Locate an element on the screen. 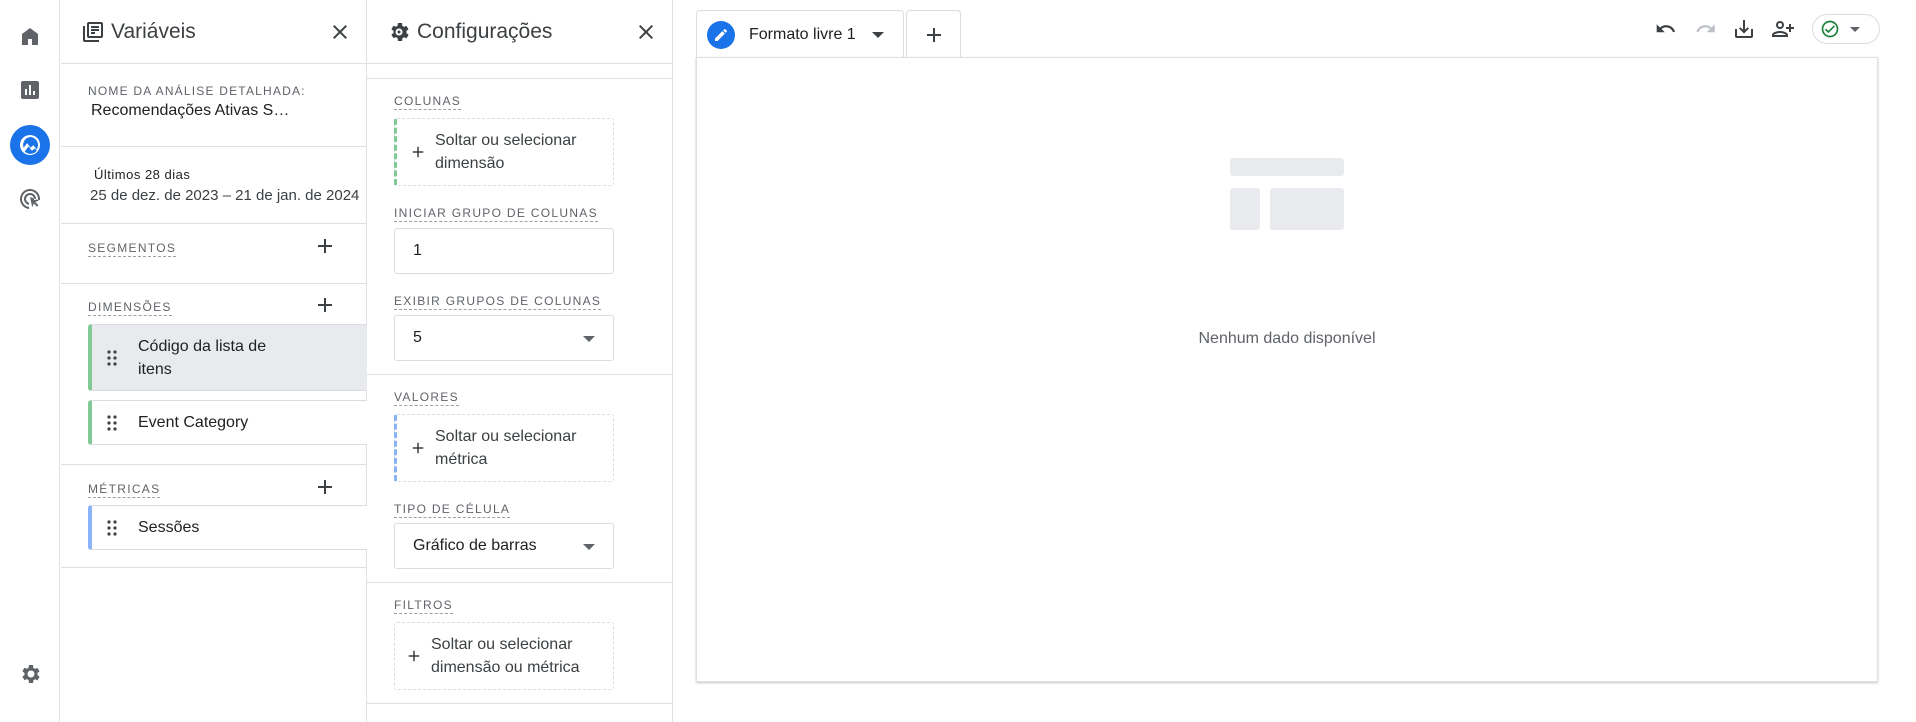 The width and height of the screenshot is (1916, 722). variables-header: Variáveis is located at coordinates (213, 32).